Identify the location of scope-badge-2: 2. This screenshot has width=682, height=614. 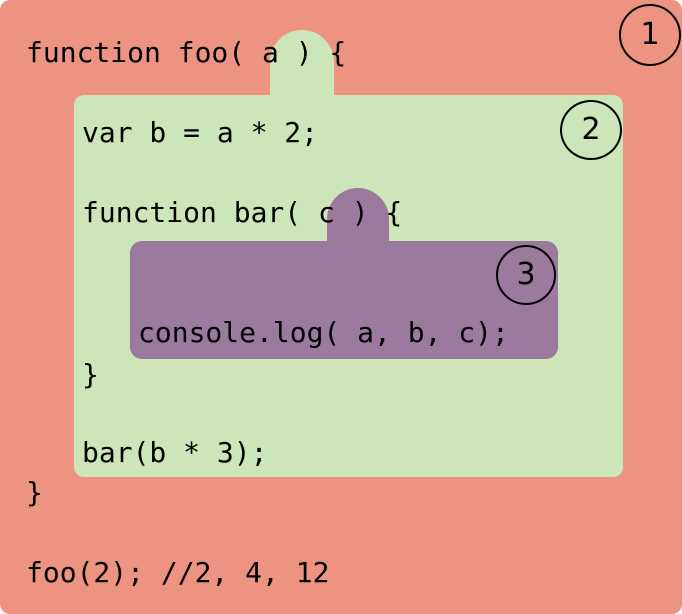
(591, 130).